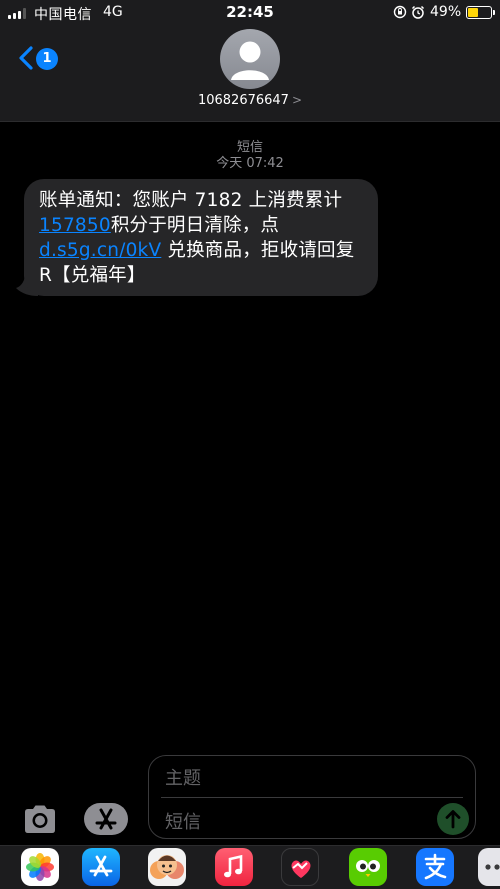 Image resolution: width=500 pixels, height=889 pixels. I want to click on contact-name: 10682676647 >, so click(250, 100).